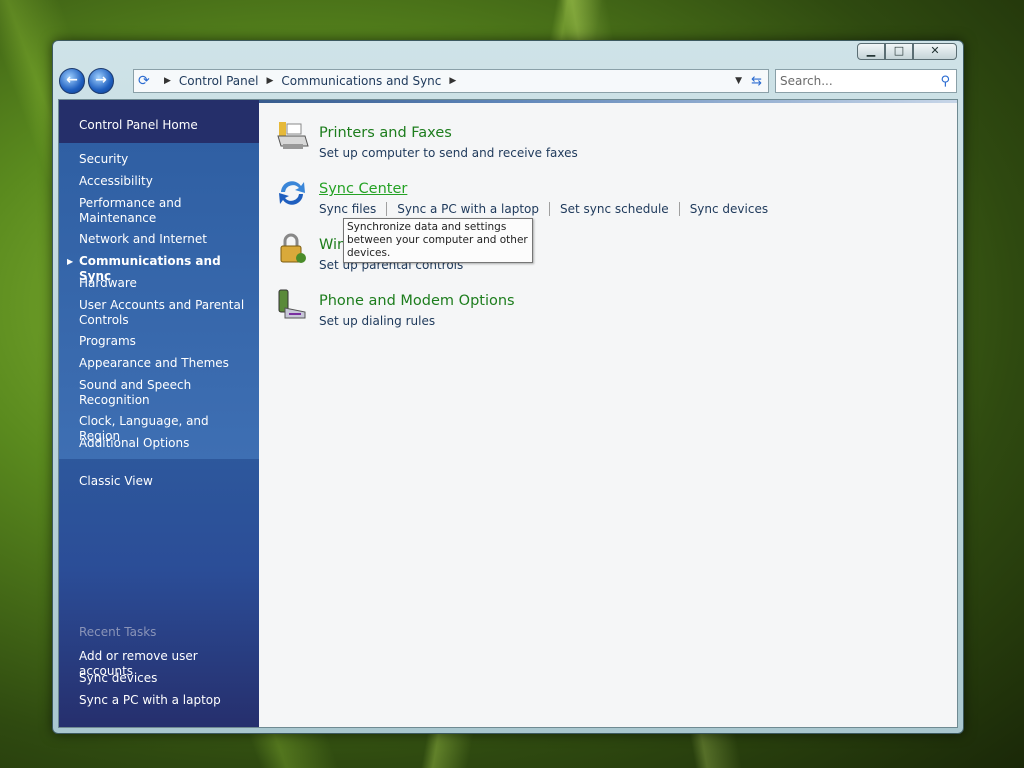  What do you see at coordinates (352, 209) in the screenshot?
I see `task-link: Sync files` at bounding box center [352, 209].